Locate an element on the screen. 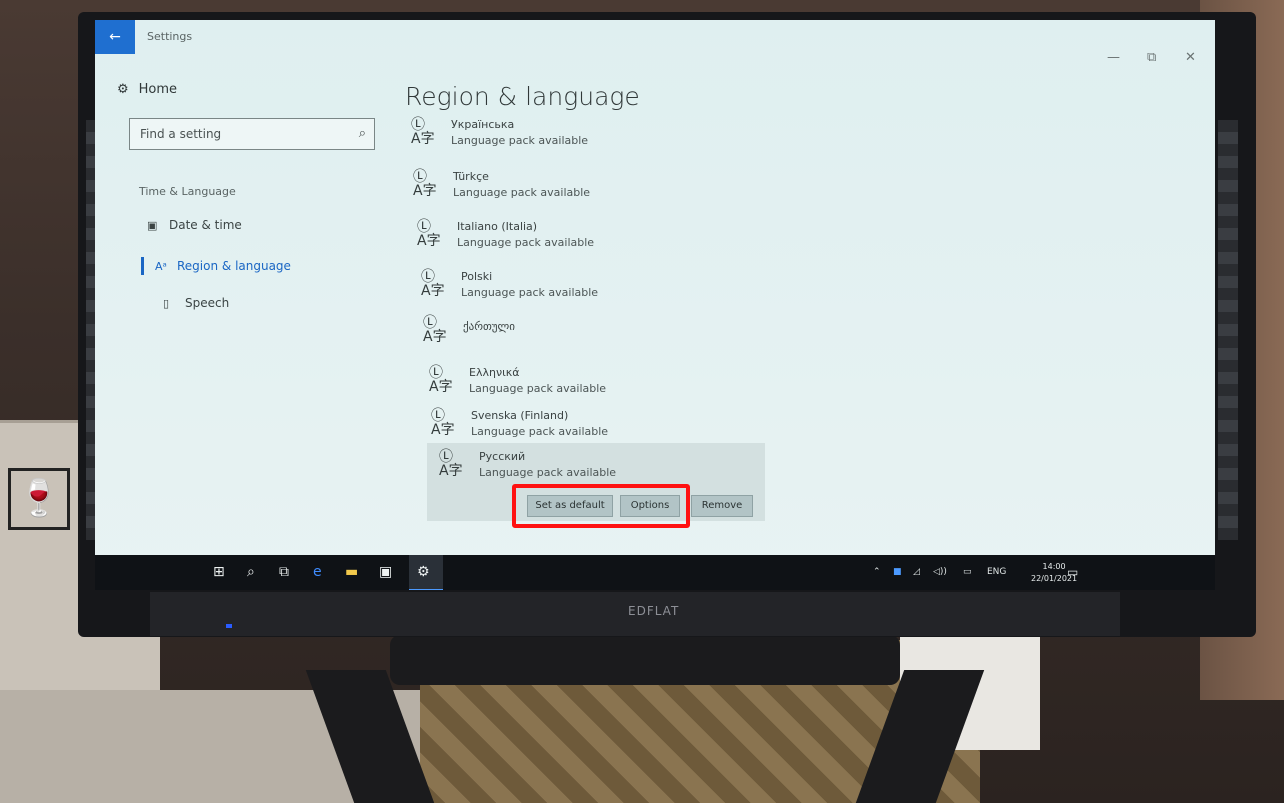  task-view-icon: ⧉ is located at coordinates (284, 572).